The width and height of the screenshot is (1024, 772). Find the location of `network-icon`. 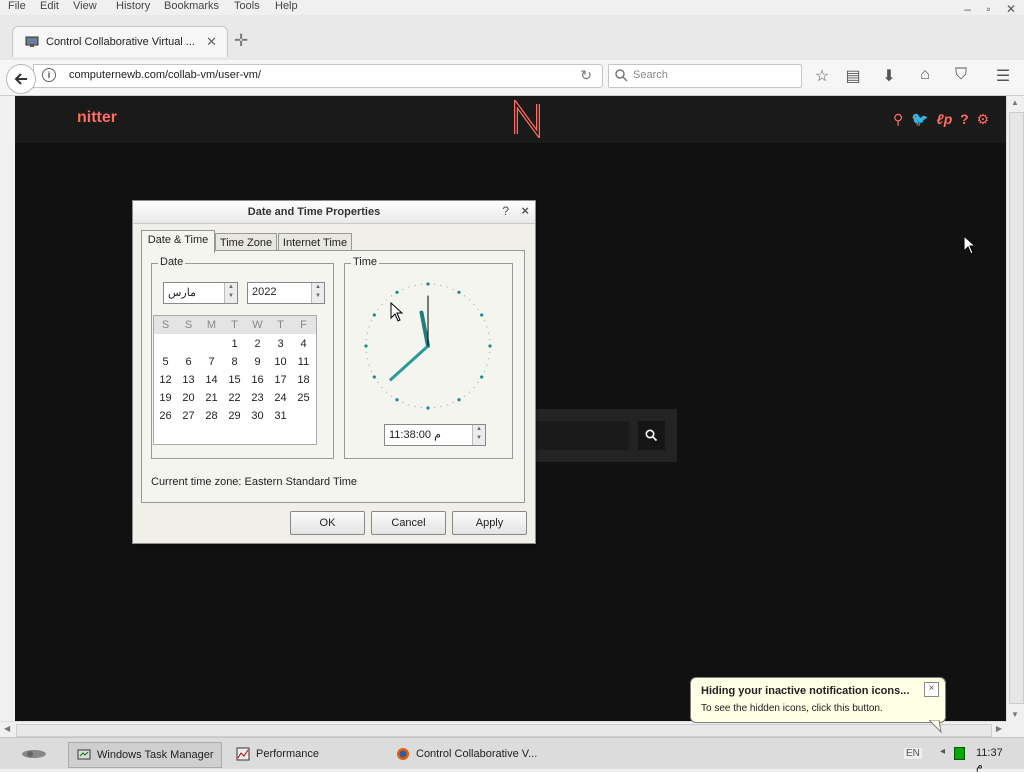

network-icon is located at coordinates (959, 753).